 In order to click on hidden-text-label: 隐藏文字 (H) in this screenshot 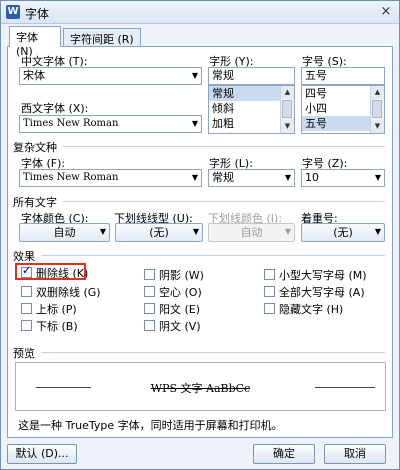, I will do `click(311, 309)`.